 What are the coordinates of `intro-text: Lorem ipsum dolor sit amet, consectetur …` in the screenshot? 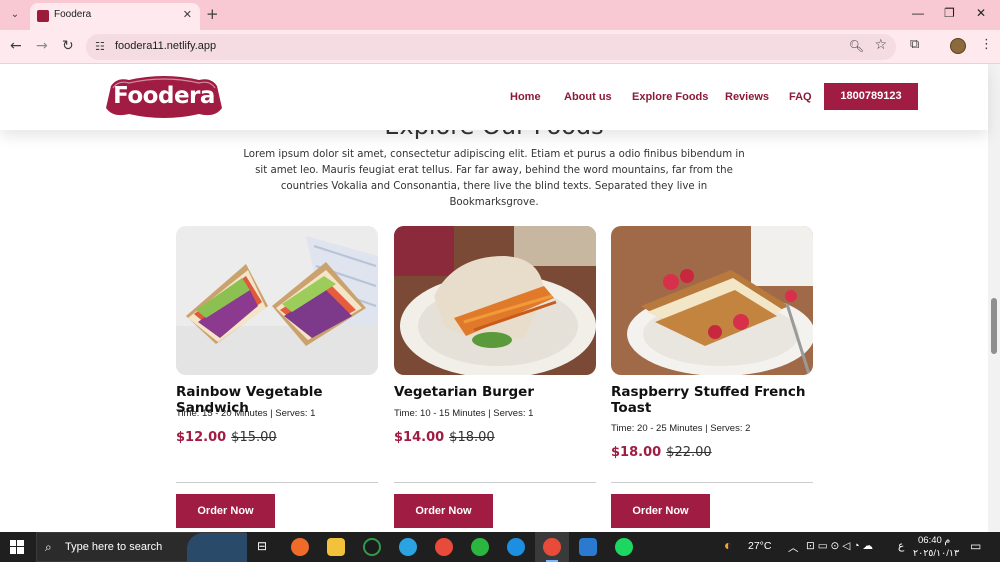 It's located at (494, 178).